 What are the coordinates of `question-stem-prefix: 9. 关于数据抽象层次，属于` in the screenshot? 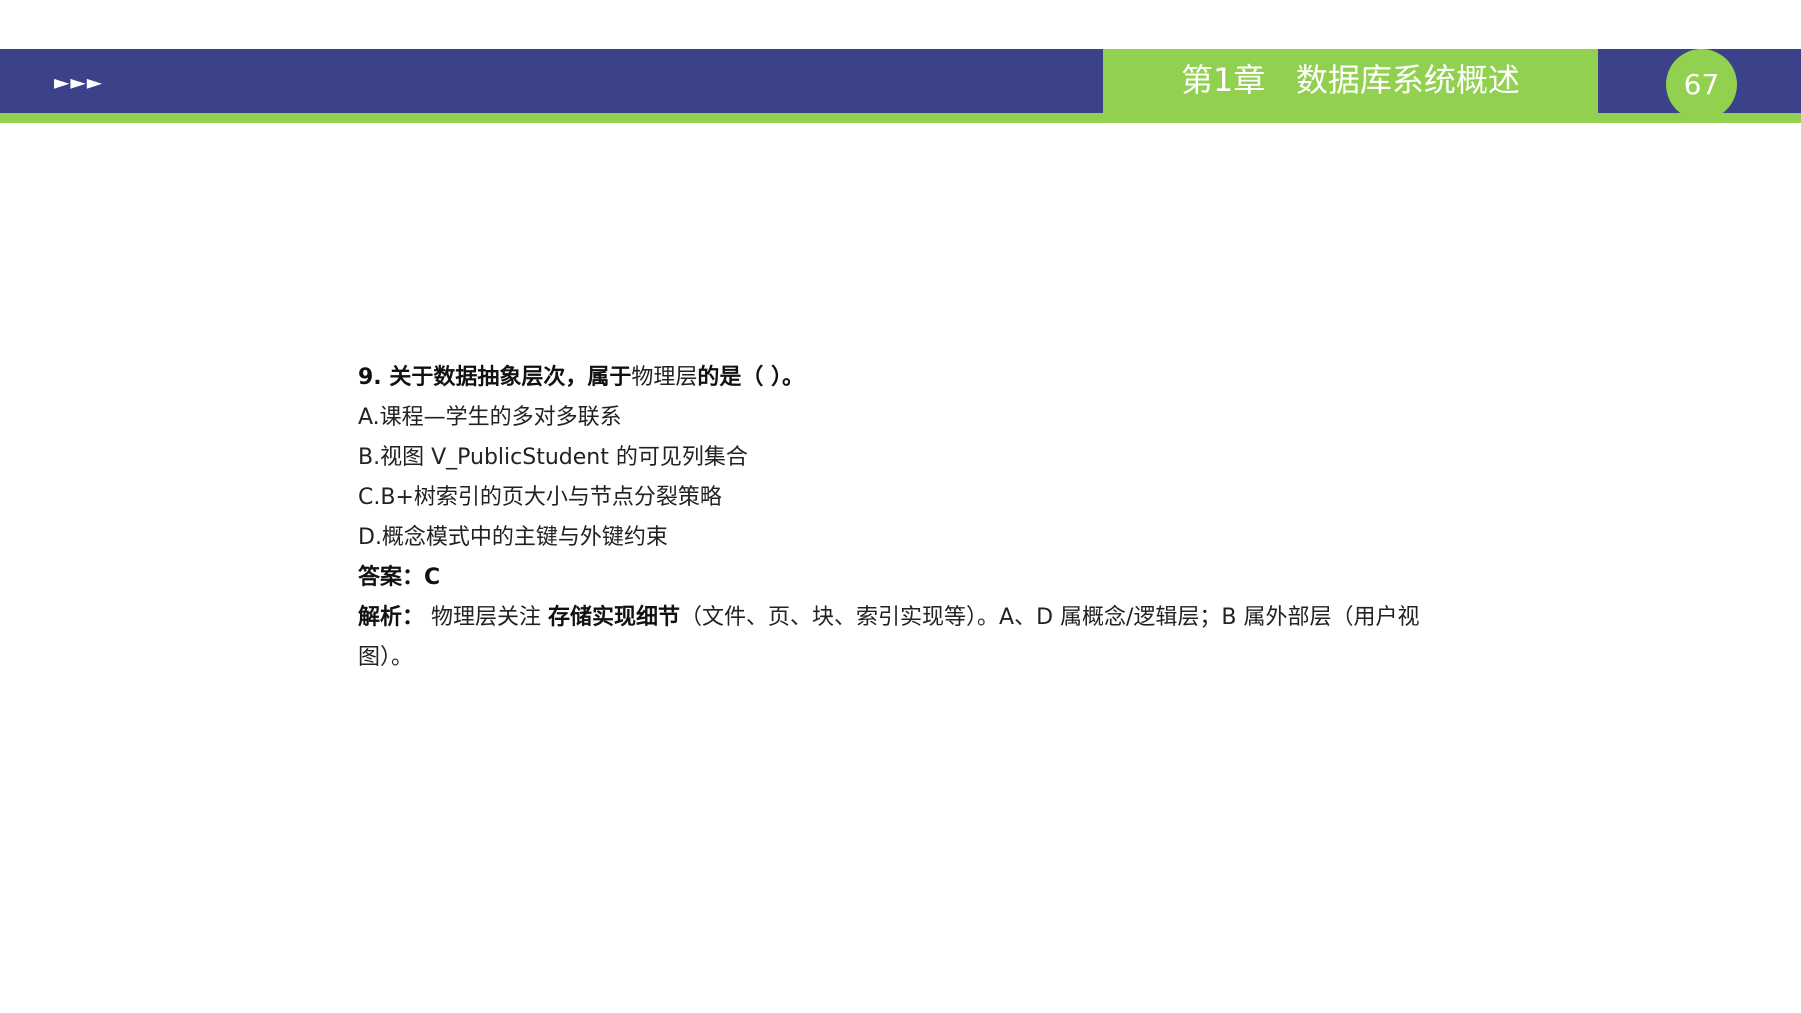 It's located at (495, 377).